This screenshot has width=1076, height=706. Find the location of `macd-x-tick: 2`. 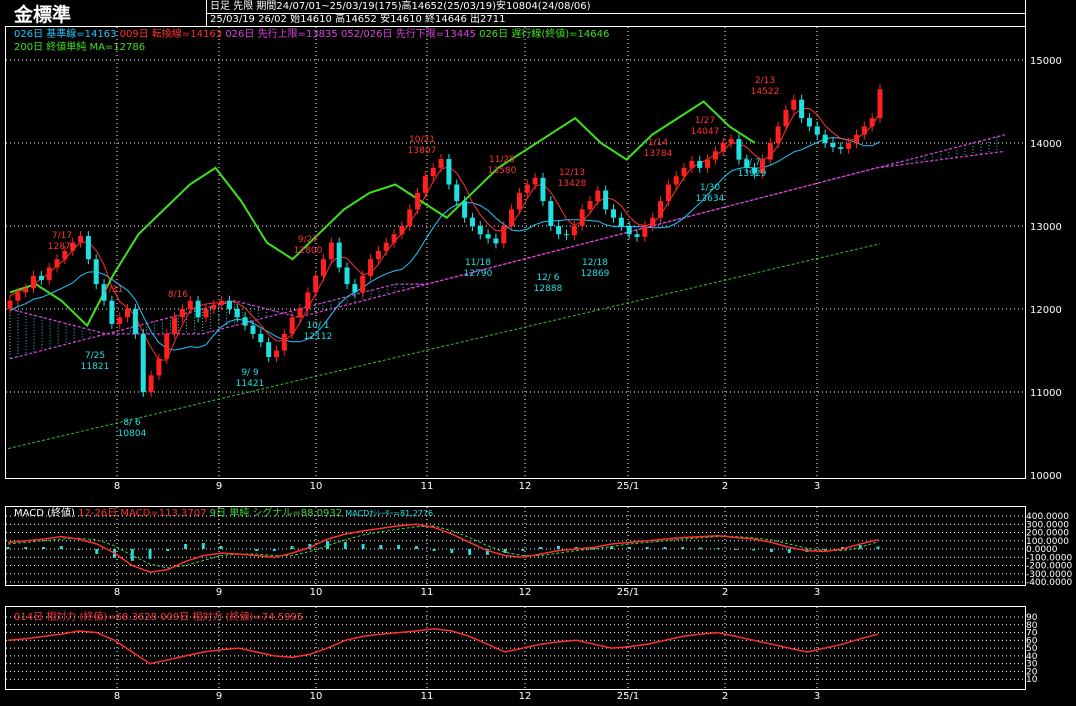

macd-x-tick: 2 is located at coordinates (725, 592).